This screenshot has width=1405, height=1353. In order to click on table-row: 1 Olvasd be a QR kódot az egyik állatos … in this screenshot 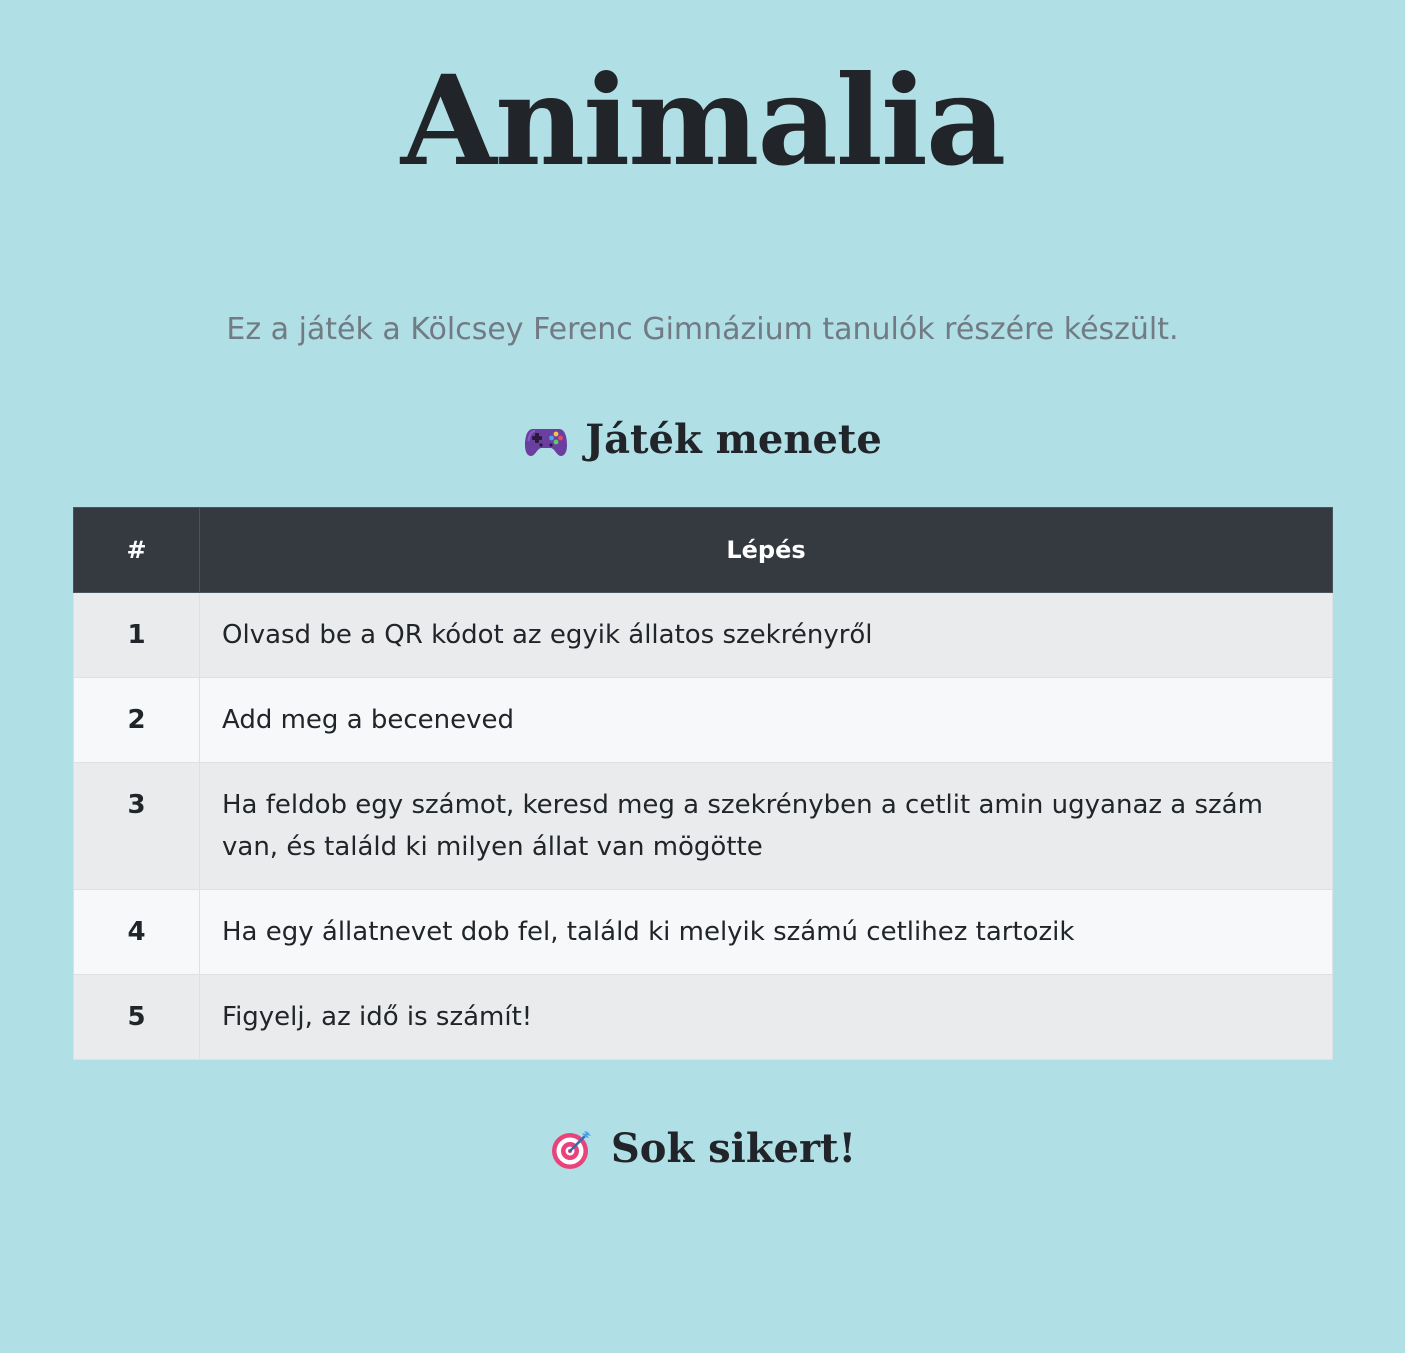, I will do `click(703, 635)`.